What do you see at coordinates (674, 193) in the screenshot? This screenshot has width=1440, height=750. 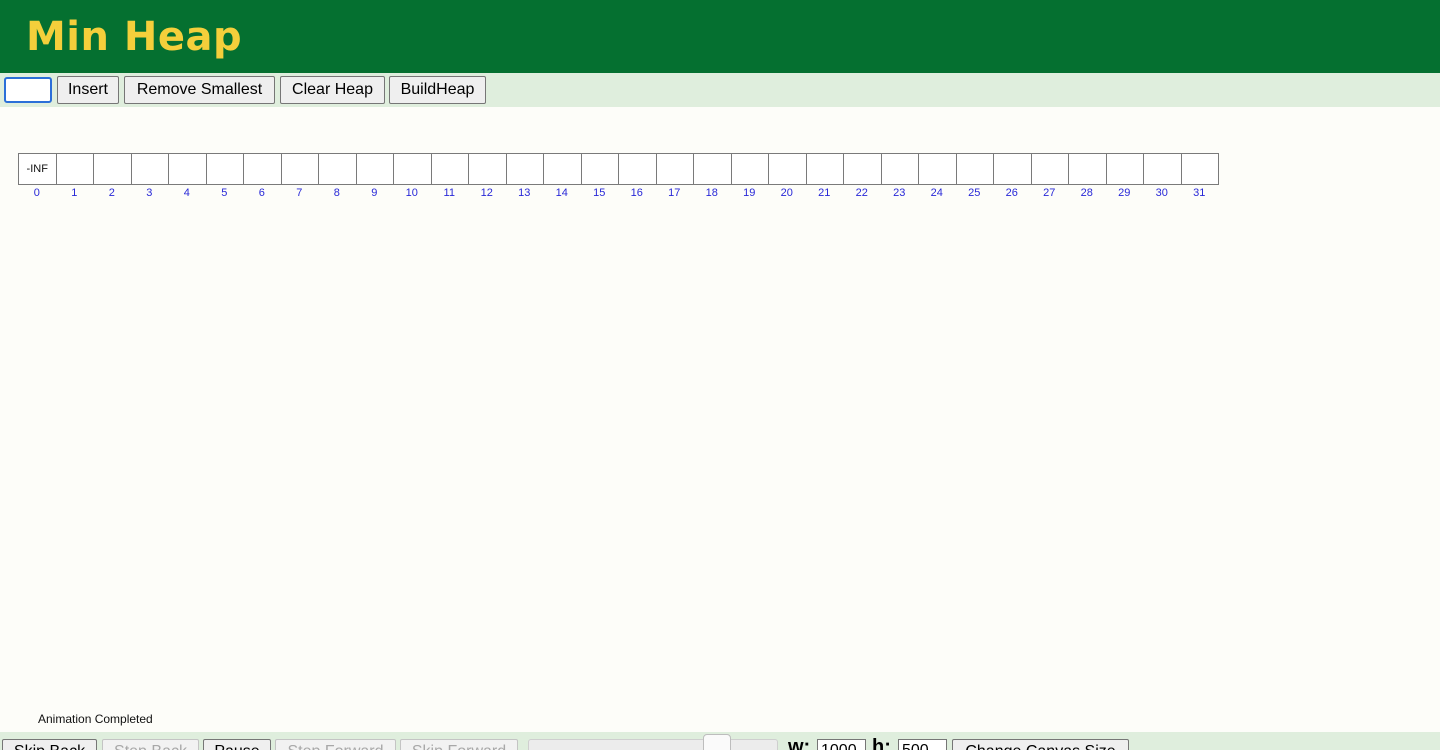 I see `heap-index-label: 17` at bounding box center [674, 193].